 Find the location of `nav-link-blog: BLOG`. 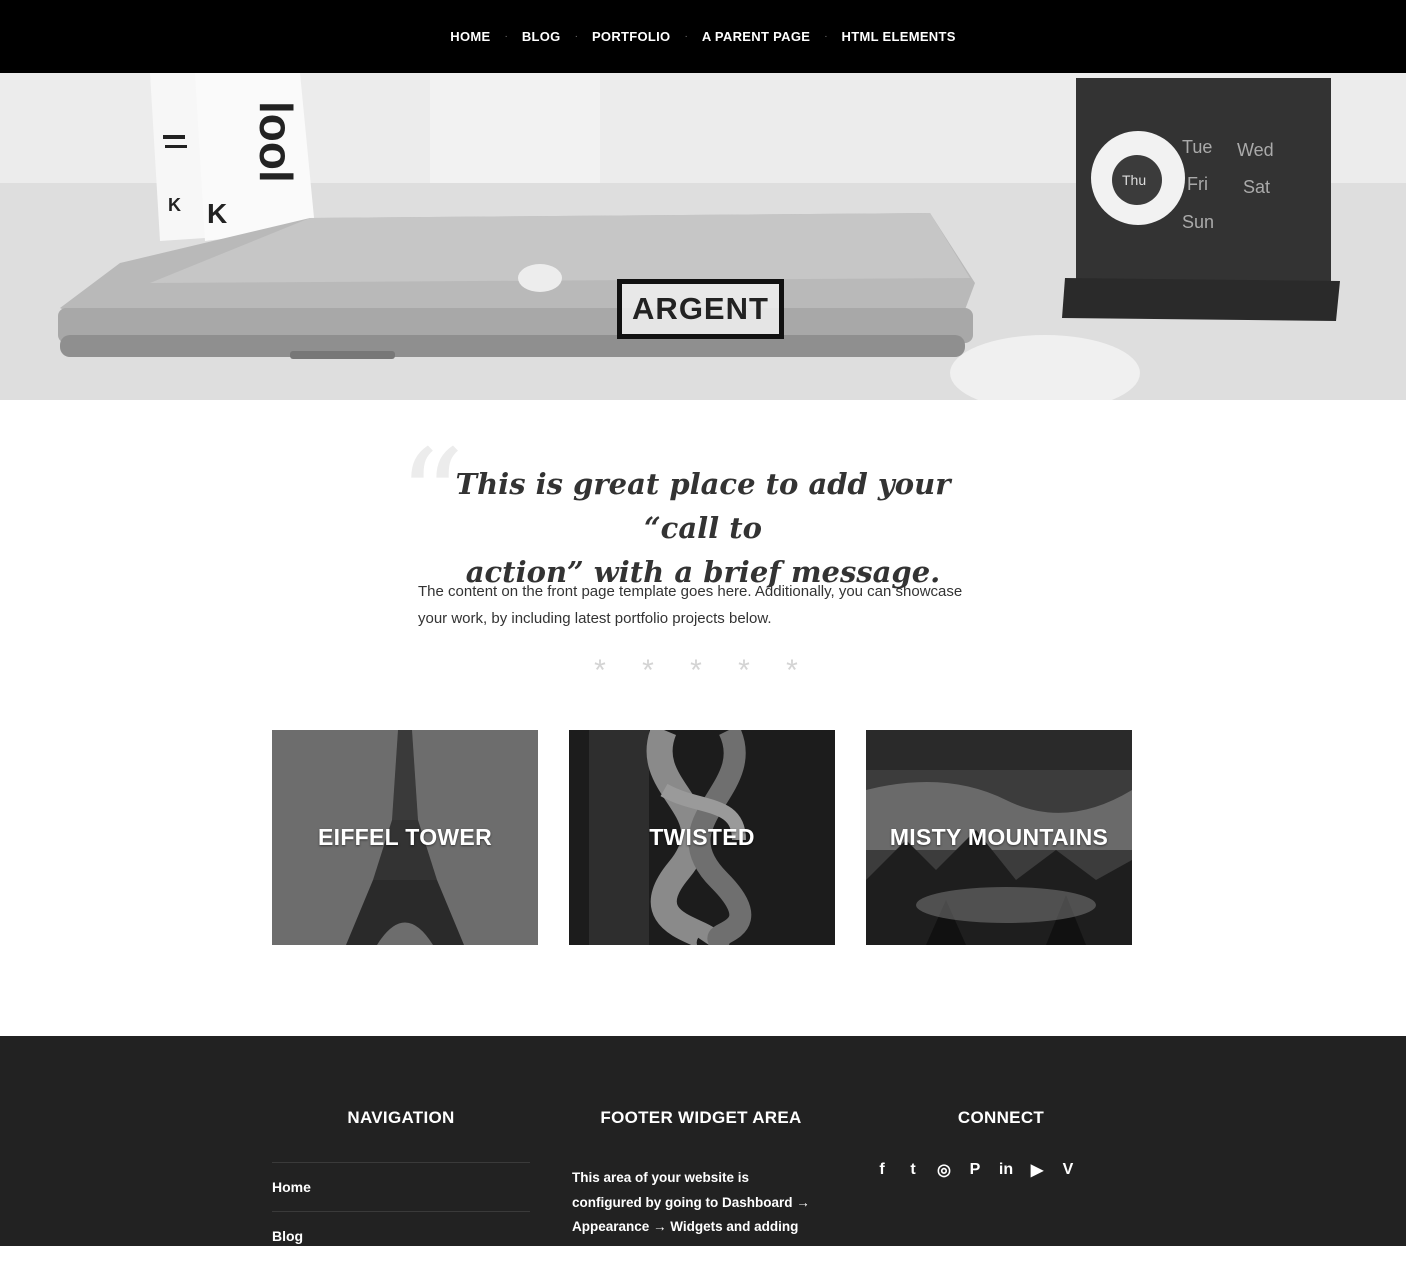

nav-link-blog: BLOG is located at coordinates (541, 36).